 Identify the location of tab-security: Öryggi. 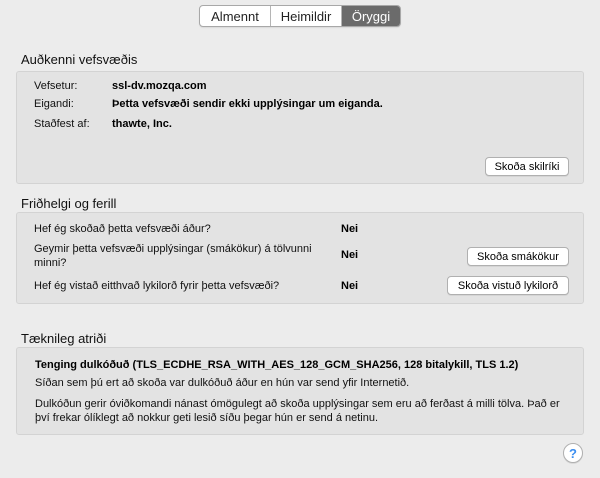
(370, 16).